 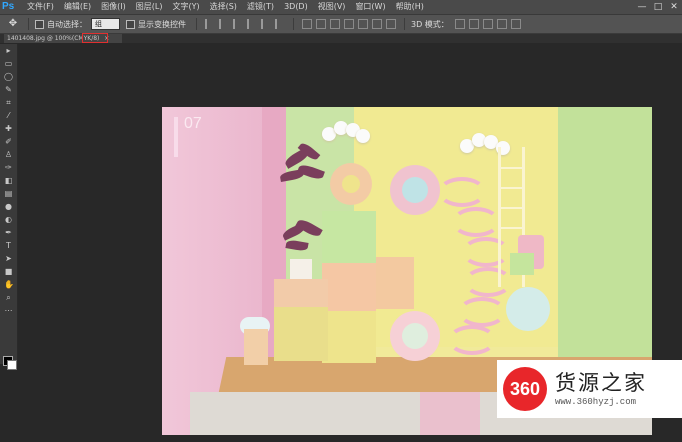 I want to click on auto-align-icon, so click(x=391, y=24).